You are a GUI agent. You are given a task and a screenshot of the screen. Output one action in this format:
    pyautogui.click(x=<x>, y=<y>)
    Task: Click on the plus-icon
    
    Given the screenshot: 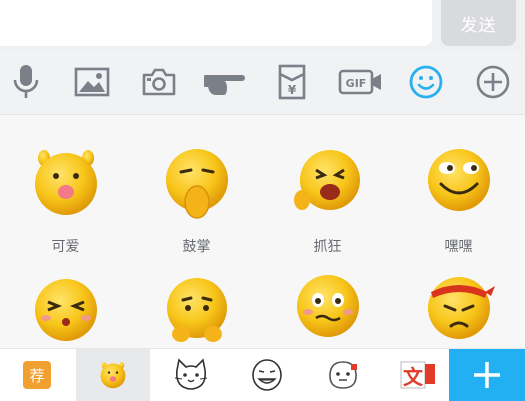 What is the action you would take?
    pyautogui.click(x=487, y=375)
    